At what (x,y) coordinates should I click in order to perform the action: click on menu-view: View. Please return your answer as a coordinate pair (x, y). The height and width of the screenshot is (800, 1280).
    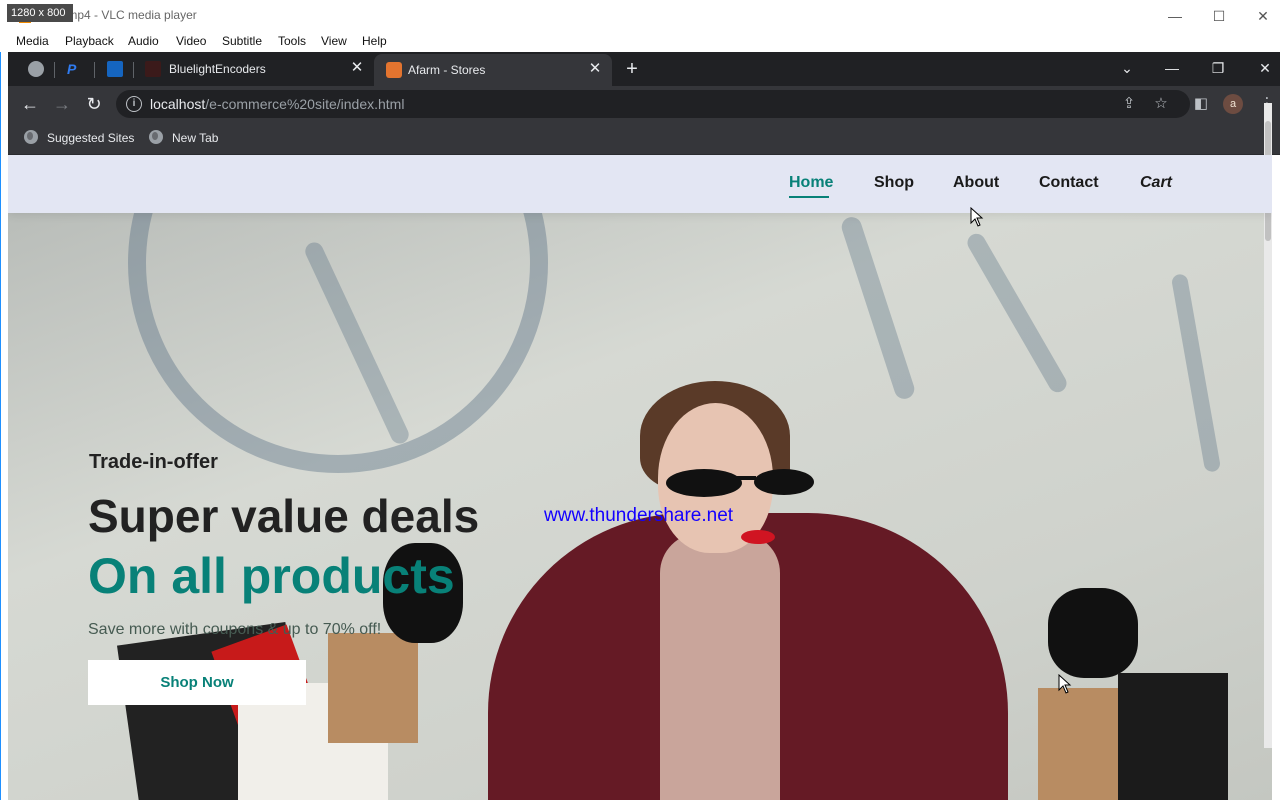
    Looking at the image, I should click on (334, 41).